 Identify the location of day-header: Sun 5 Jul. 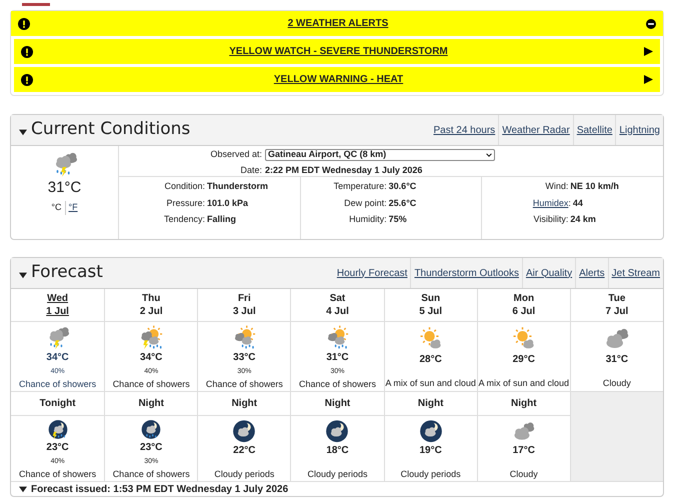
(430, 305).